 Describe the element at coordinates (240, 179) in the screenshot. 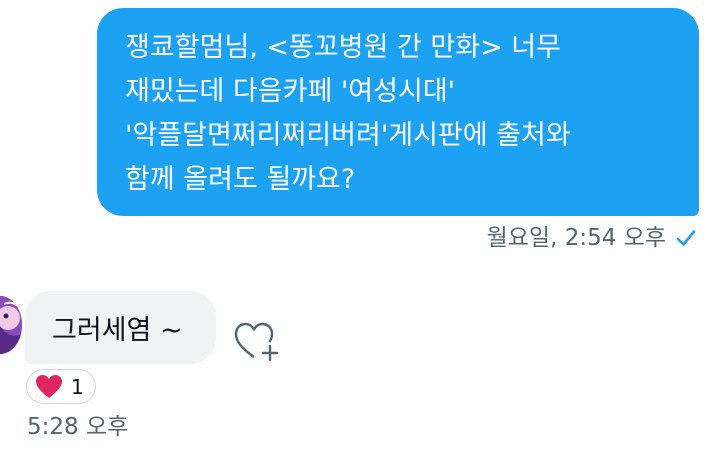

I see `sent-message-line: 함께 올려도 될까요?` at that location.